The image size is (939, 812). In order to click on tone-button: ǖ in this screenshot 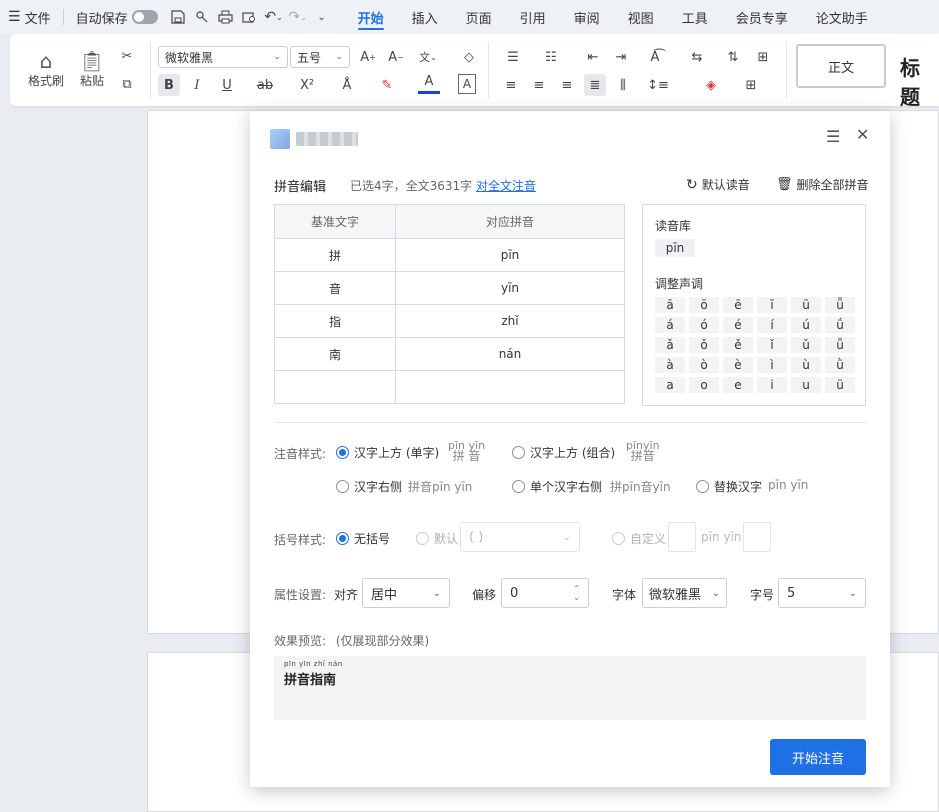, I will do `click(840, 305)`.